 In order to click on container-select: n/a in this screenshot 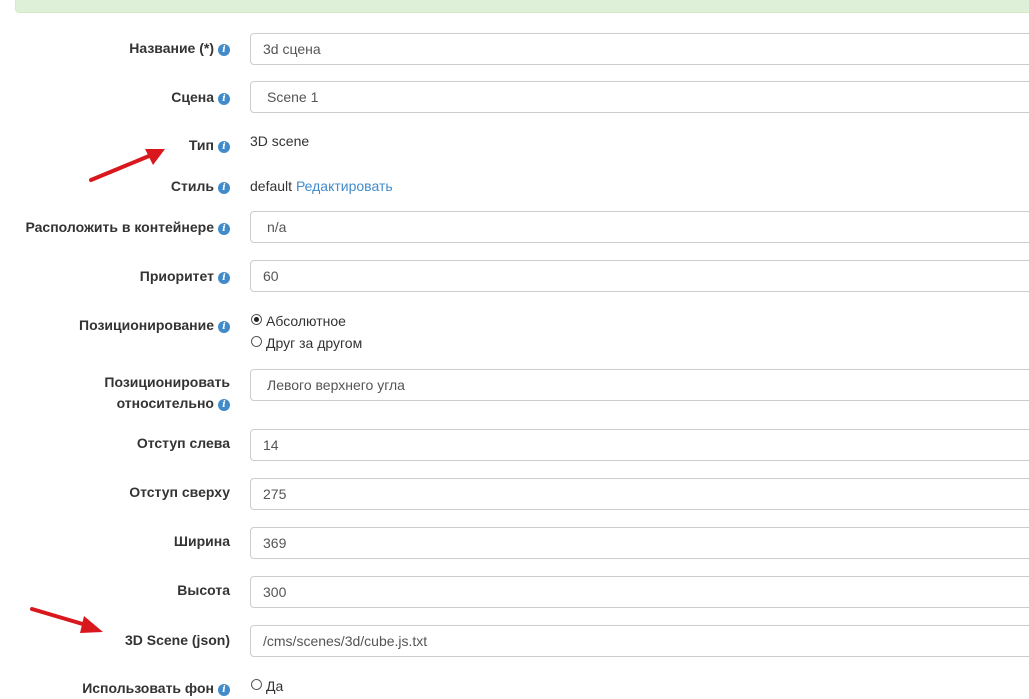, I will do `click(639, 227)`.